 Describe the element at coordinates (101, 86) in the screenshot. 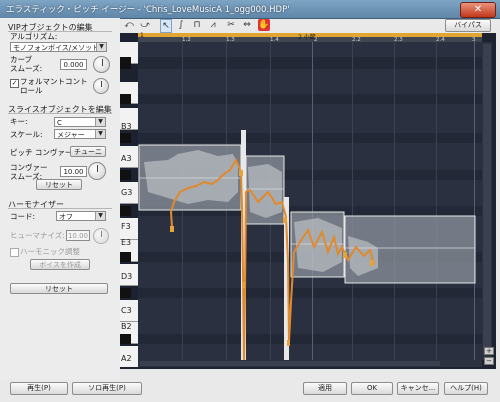

I see `formant-knob` at that location.